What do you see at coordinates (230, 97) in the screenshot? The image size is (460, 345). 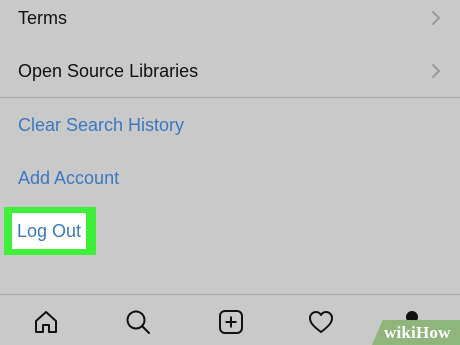 I see `section-divider` at bounding box center [230, 97].